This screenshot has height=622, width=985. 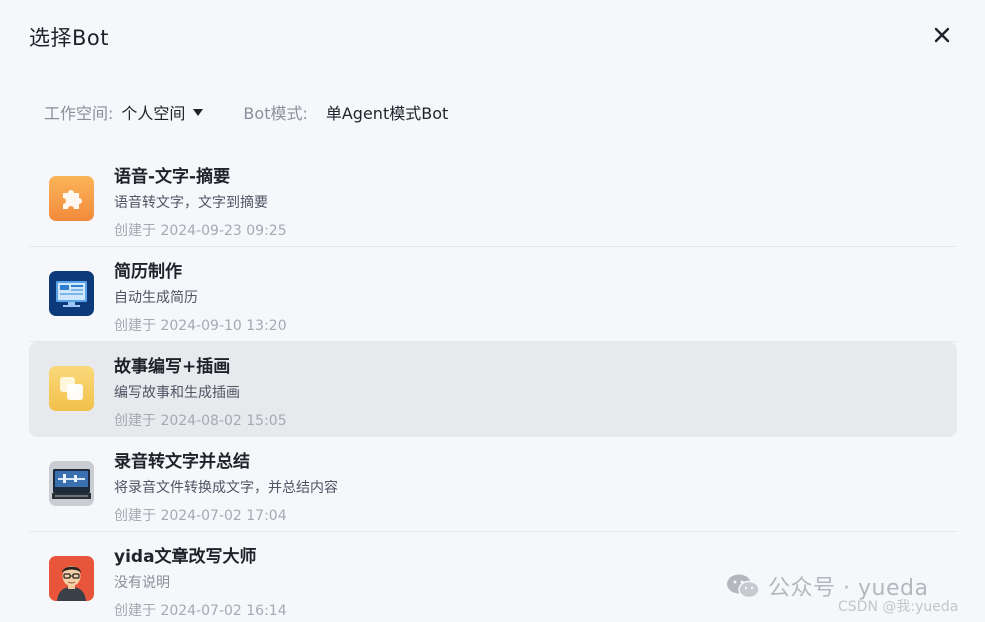 What do you see at coordinates (142, 583) in the screenshot?
I see `bot-description: 没有说明` at bounding box center [142, 583].